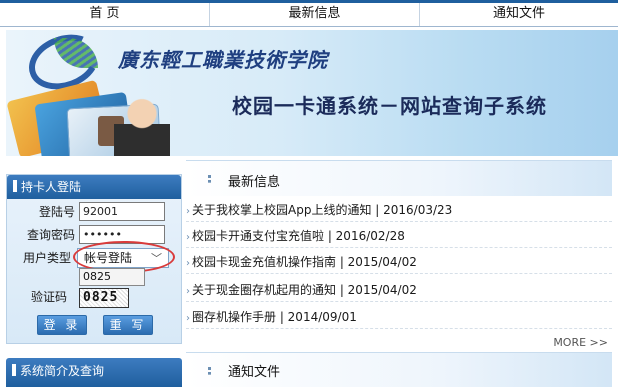 Image resolution: width=618 pixels, height=387 pixels. Describe the element at coordinates (122, 234) in the screenshot. I see `password-input` at that location.